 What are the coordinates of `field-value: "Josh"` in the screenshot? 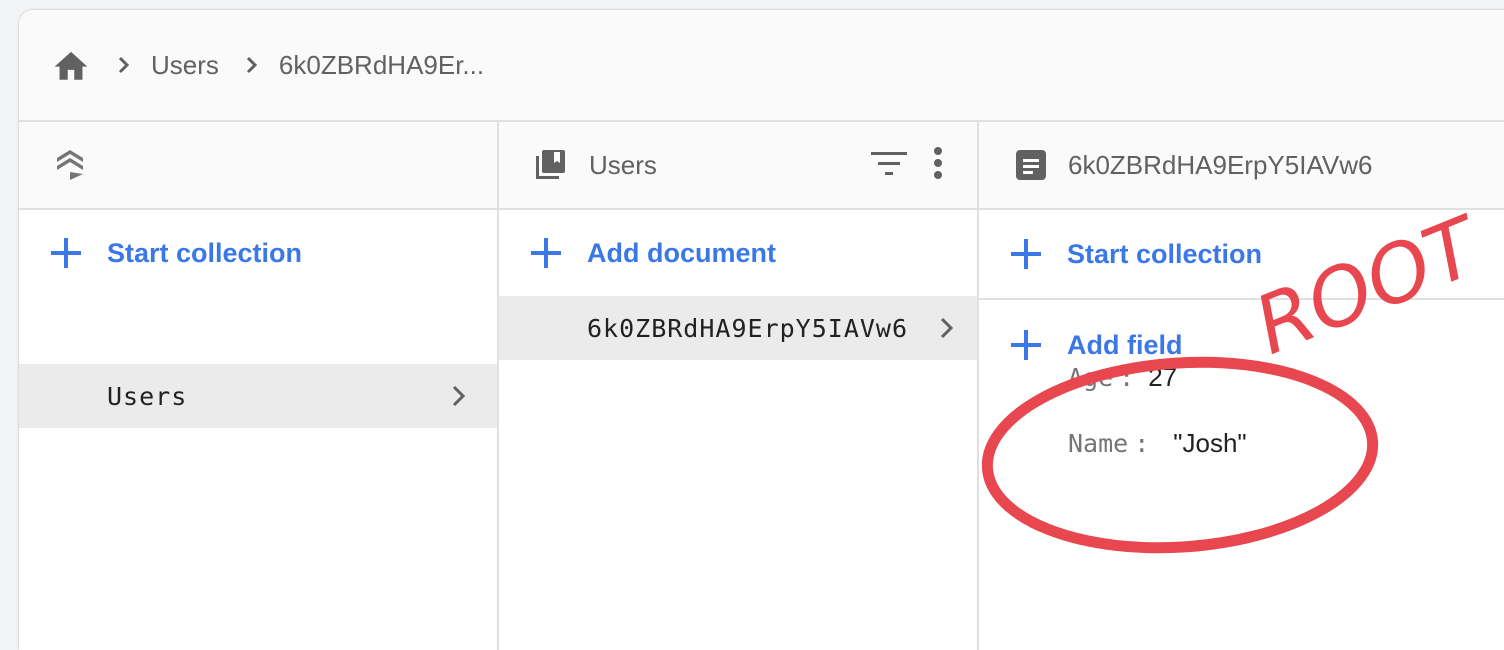 It's located at (1210, 443).